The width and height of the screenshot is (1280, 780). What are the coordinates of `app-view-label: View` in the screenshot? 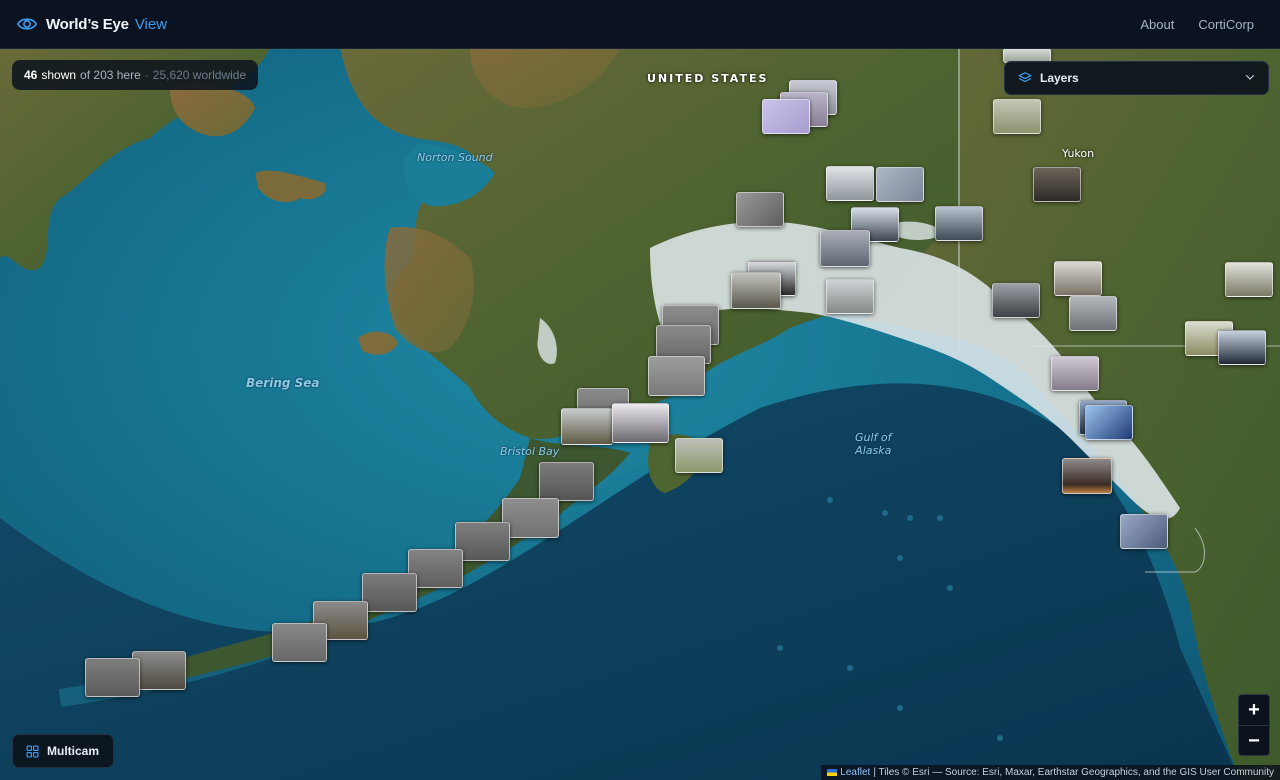 It's located at (151, 24).